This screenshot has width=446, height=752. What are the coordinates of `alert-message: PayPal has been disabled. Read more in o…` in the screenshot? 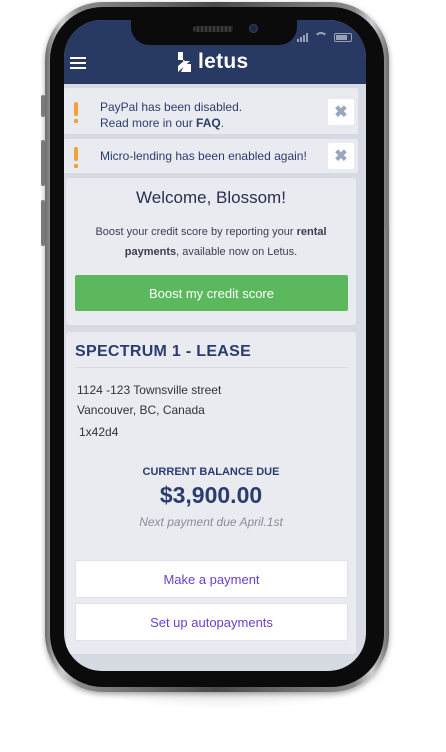 It's located at (171, 115).